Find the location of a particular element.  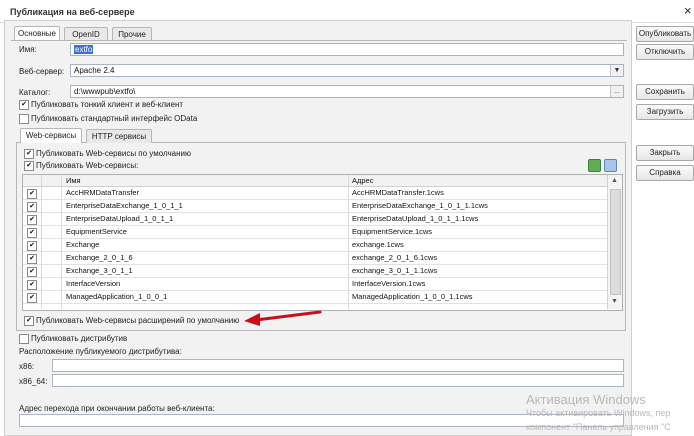

check-all-icon is located at coordinates (594, 165).